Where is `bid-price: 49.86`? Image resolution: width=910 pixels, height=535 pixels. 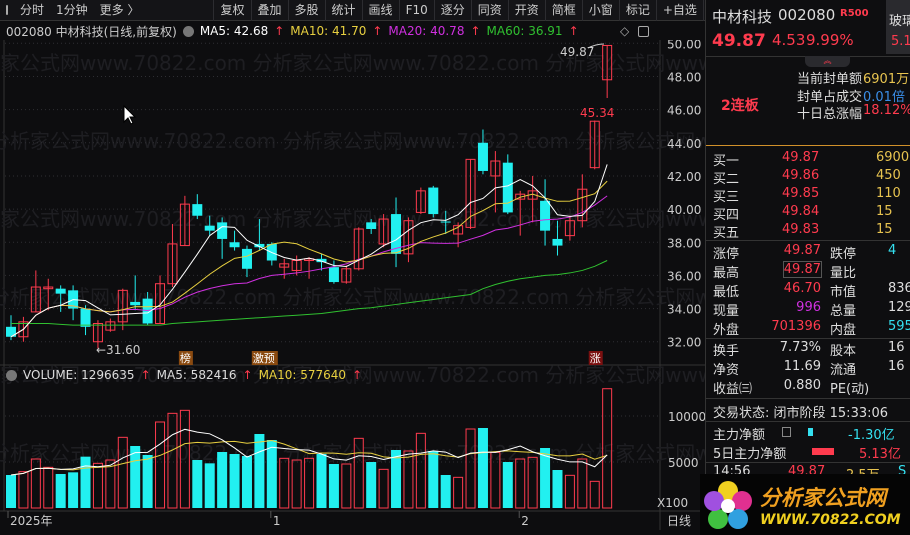
bid-price: 49.86 is located at coordinates (801, 175).